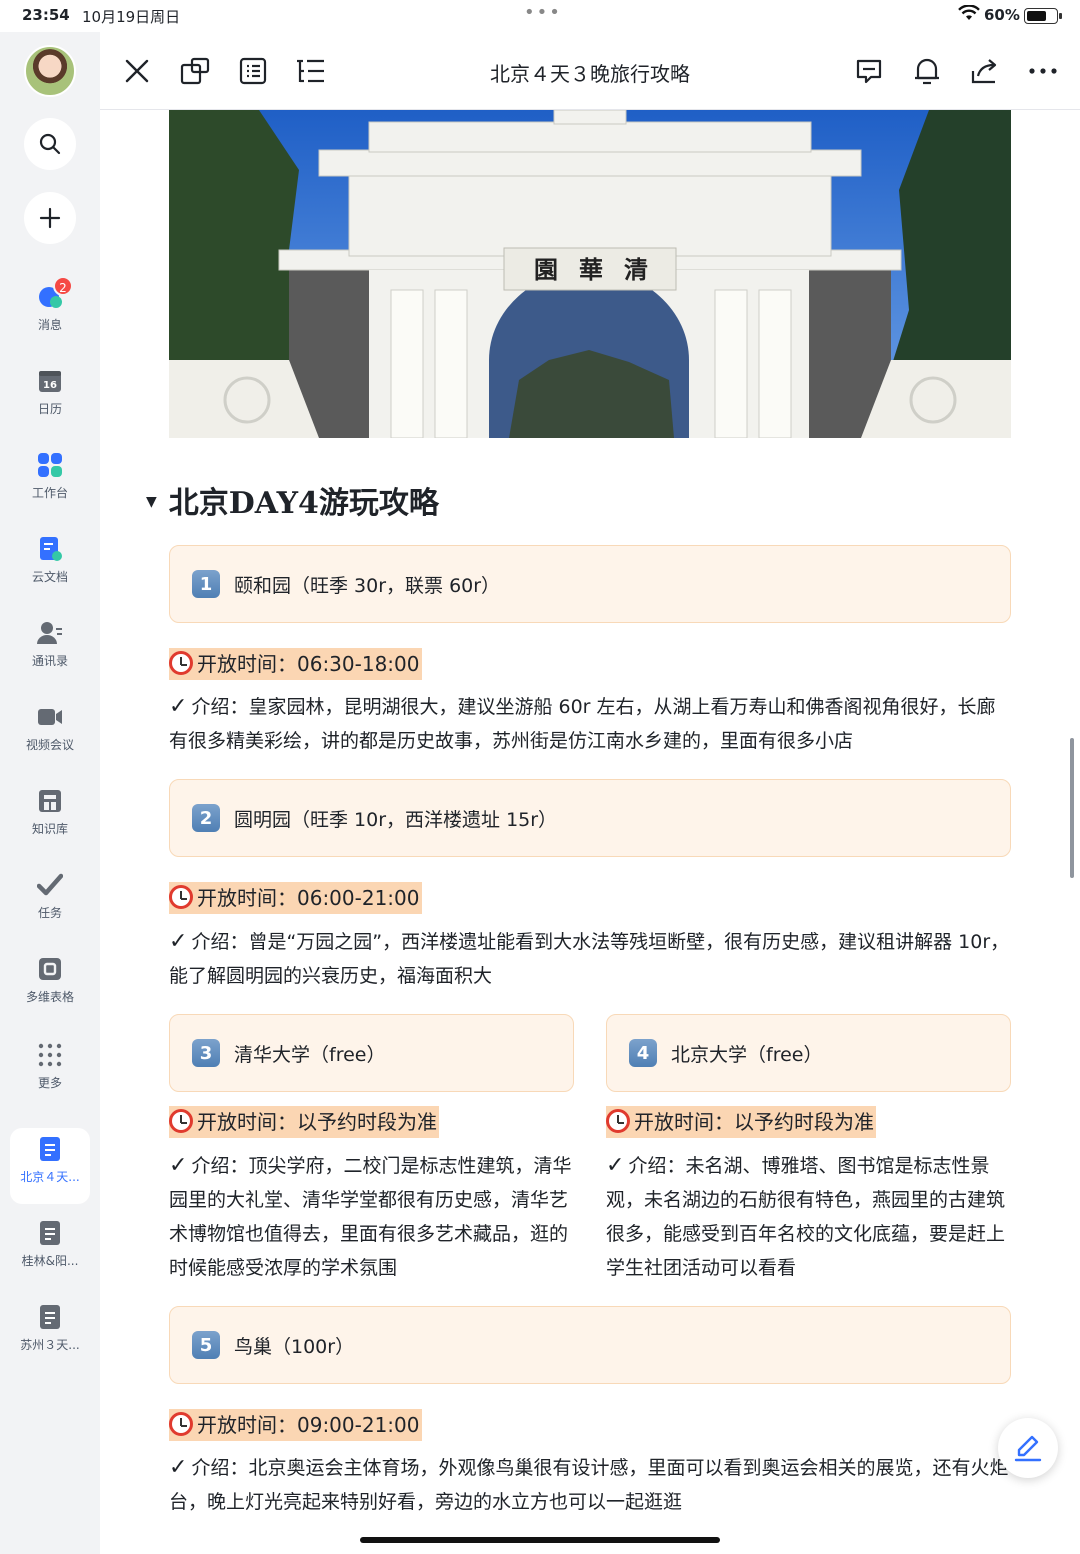 This screenshot has height=1554, width=1080. What do you see at coordinates (303, 503) in the screenshot?
I see `section-heading-text: 北京DAY4游玩攻略` at bounding box center [303, 503].